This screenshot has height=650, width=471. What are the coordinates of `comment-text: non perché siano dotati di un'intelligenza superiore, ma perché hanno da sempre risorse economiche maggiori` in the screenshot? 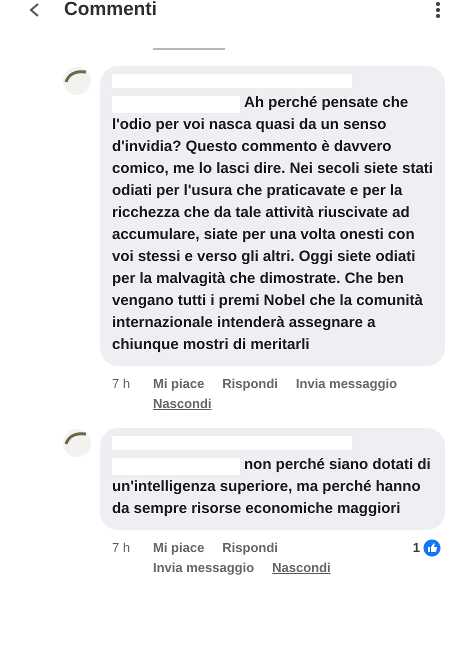 It's located at (272, 487).